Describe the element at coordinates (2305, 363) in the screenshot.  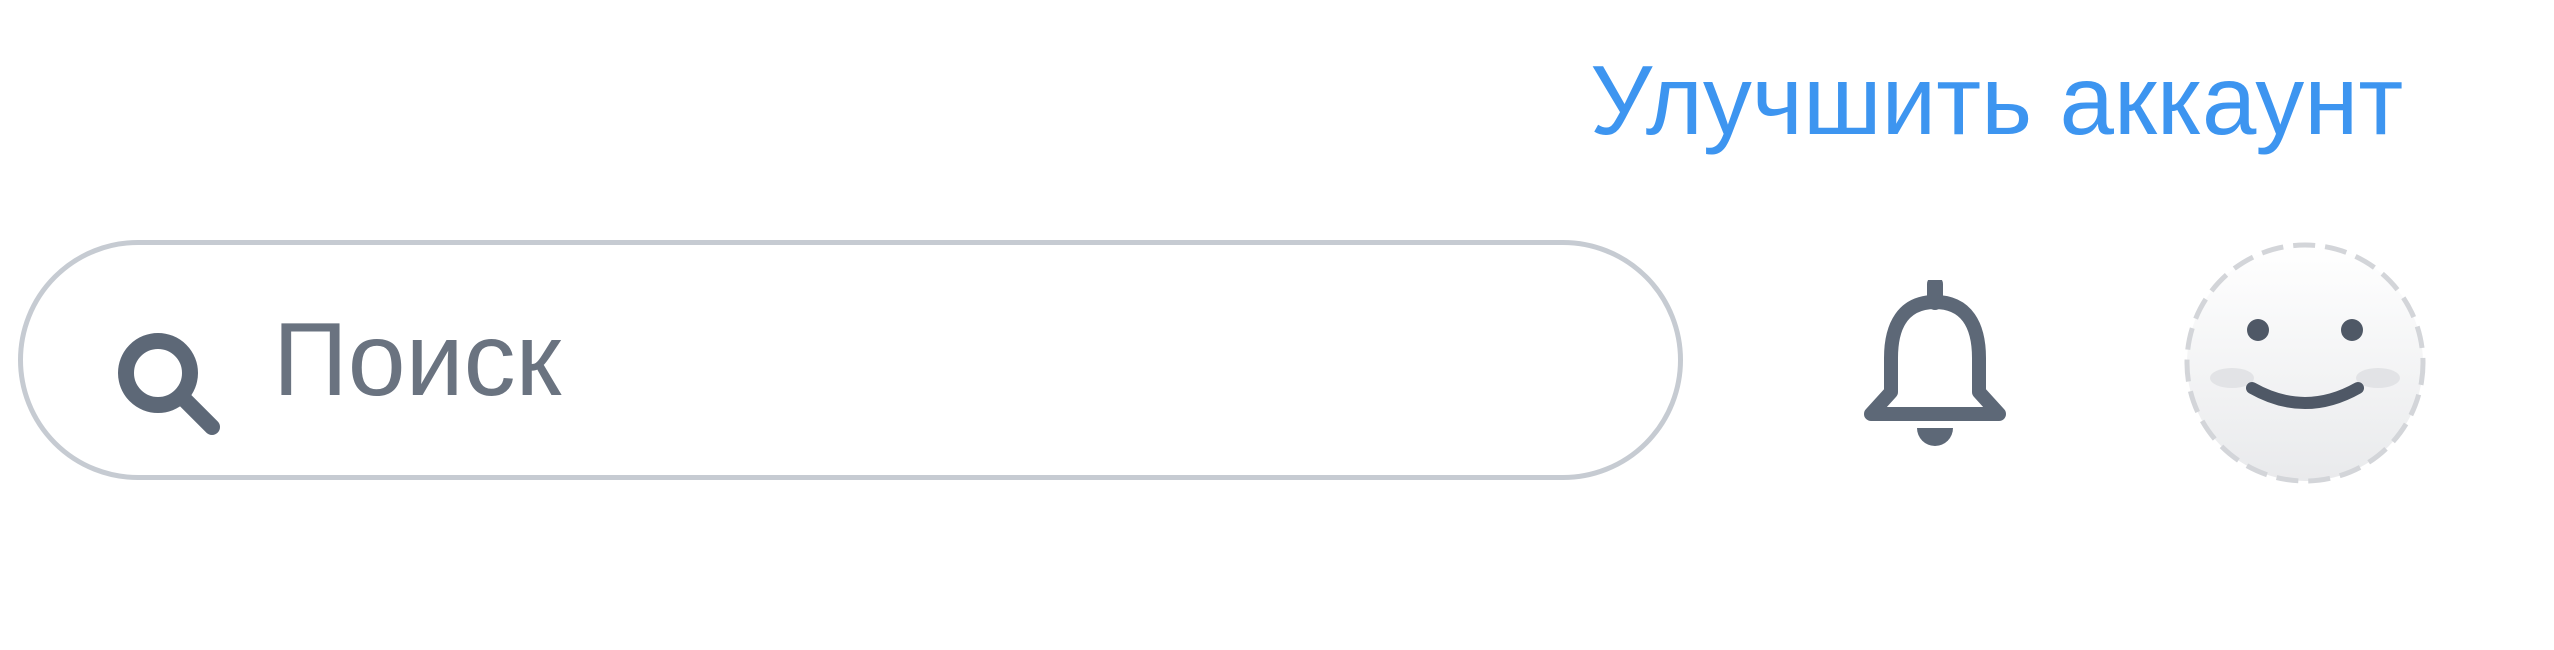
I see `avatar` at that location.